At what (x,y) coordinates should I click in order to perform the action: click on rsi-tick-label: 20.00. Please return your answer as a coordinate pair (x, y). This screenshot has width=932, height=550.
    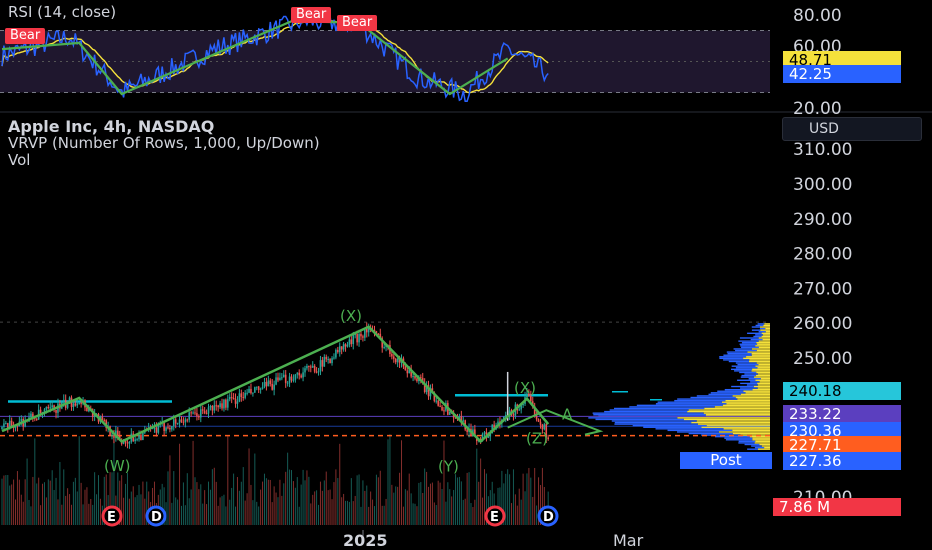
    Looking at the image, I should click on (817, 109).